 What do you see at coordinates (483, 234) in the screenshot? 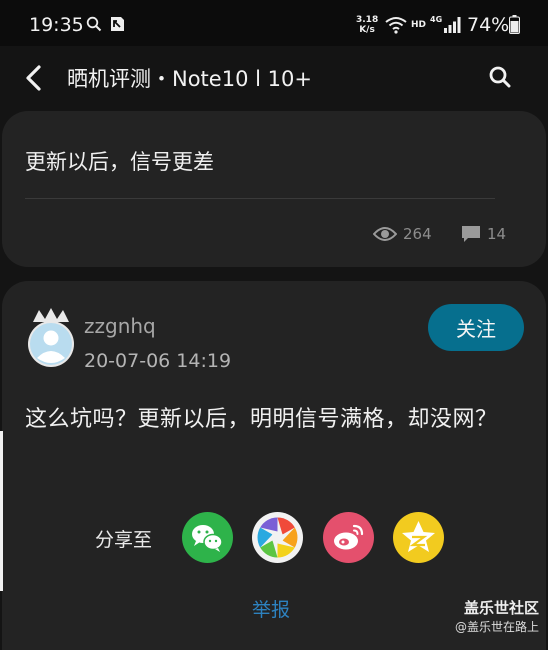
I see `comment-count: 14` at bounding box center [483, 234].